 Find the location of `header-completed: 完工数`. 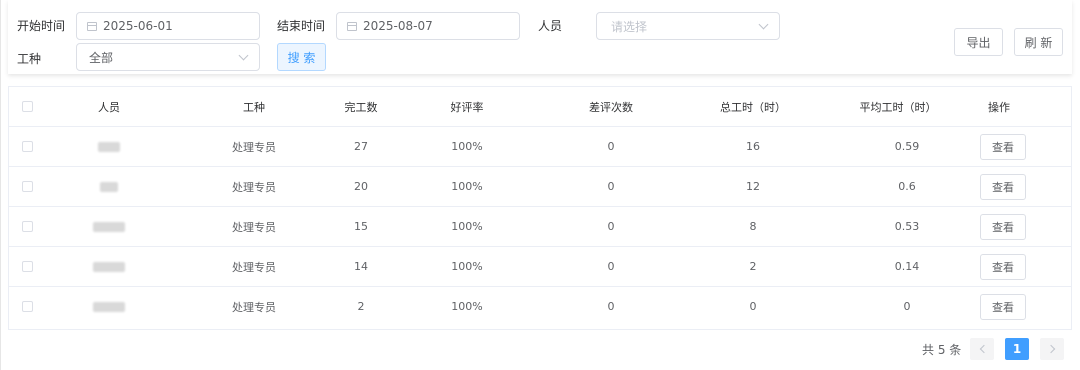

header-completed: 完工数 is located at coordinates (361, 107).